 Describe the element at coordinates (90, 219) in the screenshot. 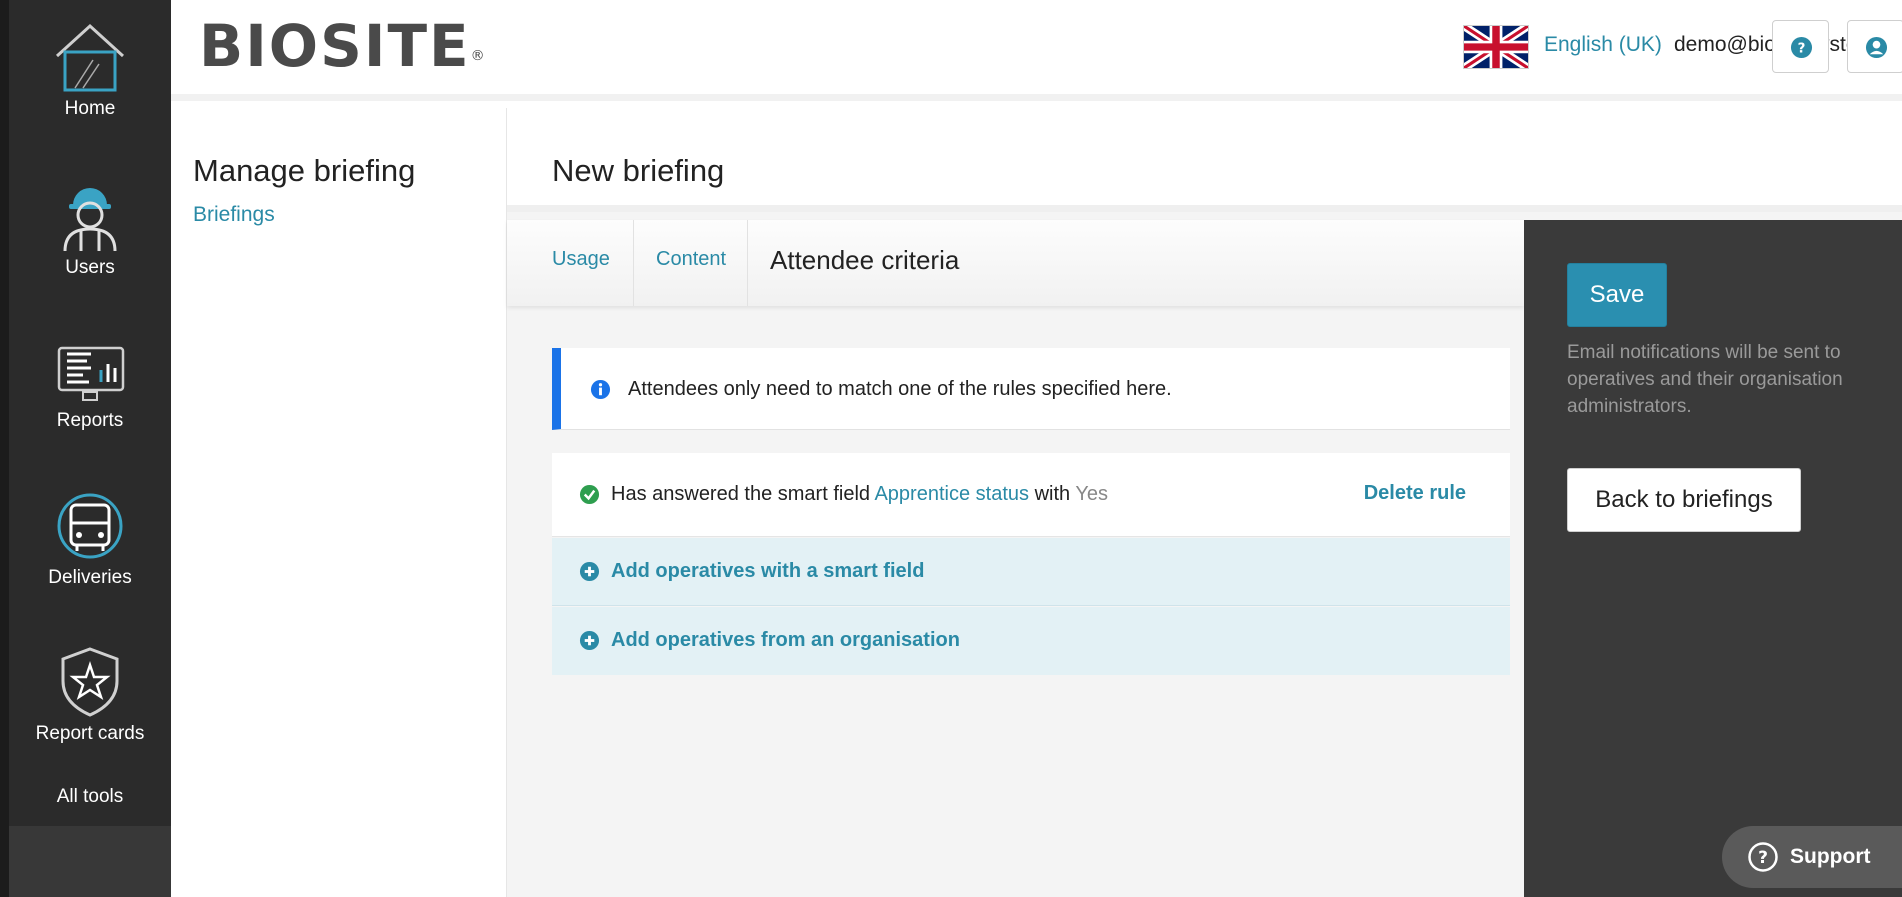

I see `worker-icon` at that location.